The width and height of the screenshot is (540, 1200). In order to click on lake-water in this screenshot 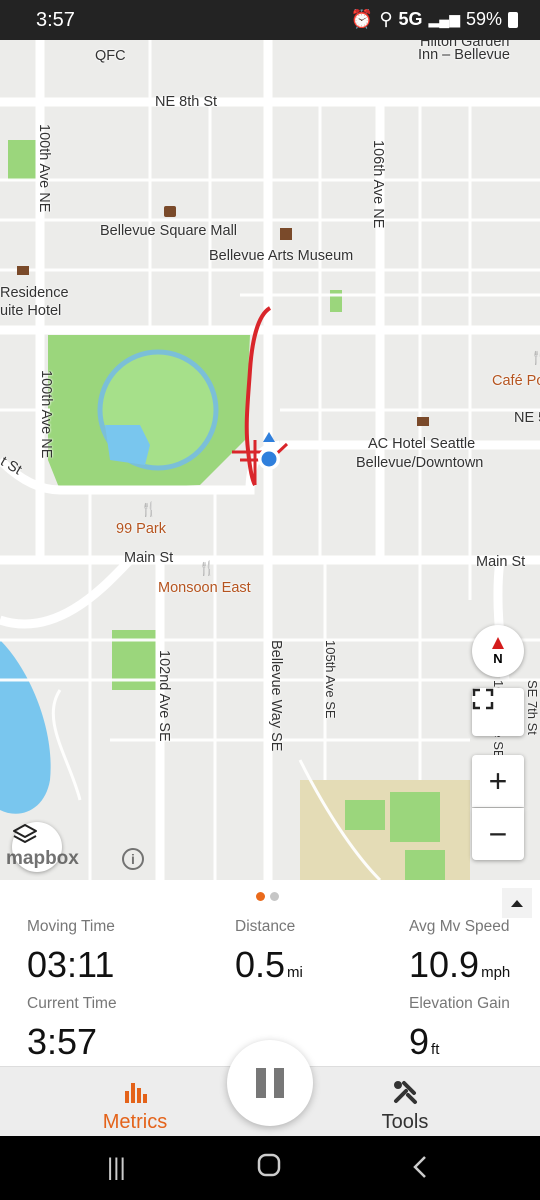, I will do `click(25, 727)`.